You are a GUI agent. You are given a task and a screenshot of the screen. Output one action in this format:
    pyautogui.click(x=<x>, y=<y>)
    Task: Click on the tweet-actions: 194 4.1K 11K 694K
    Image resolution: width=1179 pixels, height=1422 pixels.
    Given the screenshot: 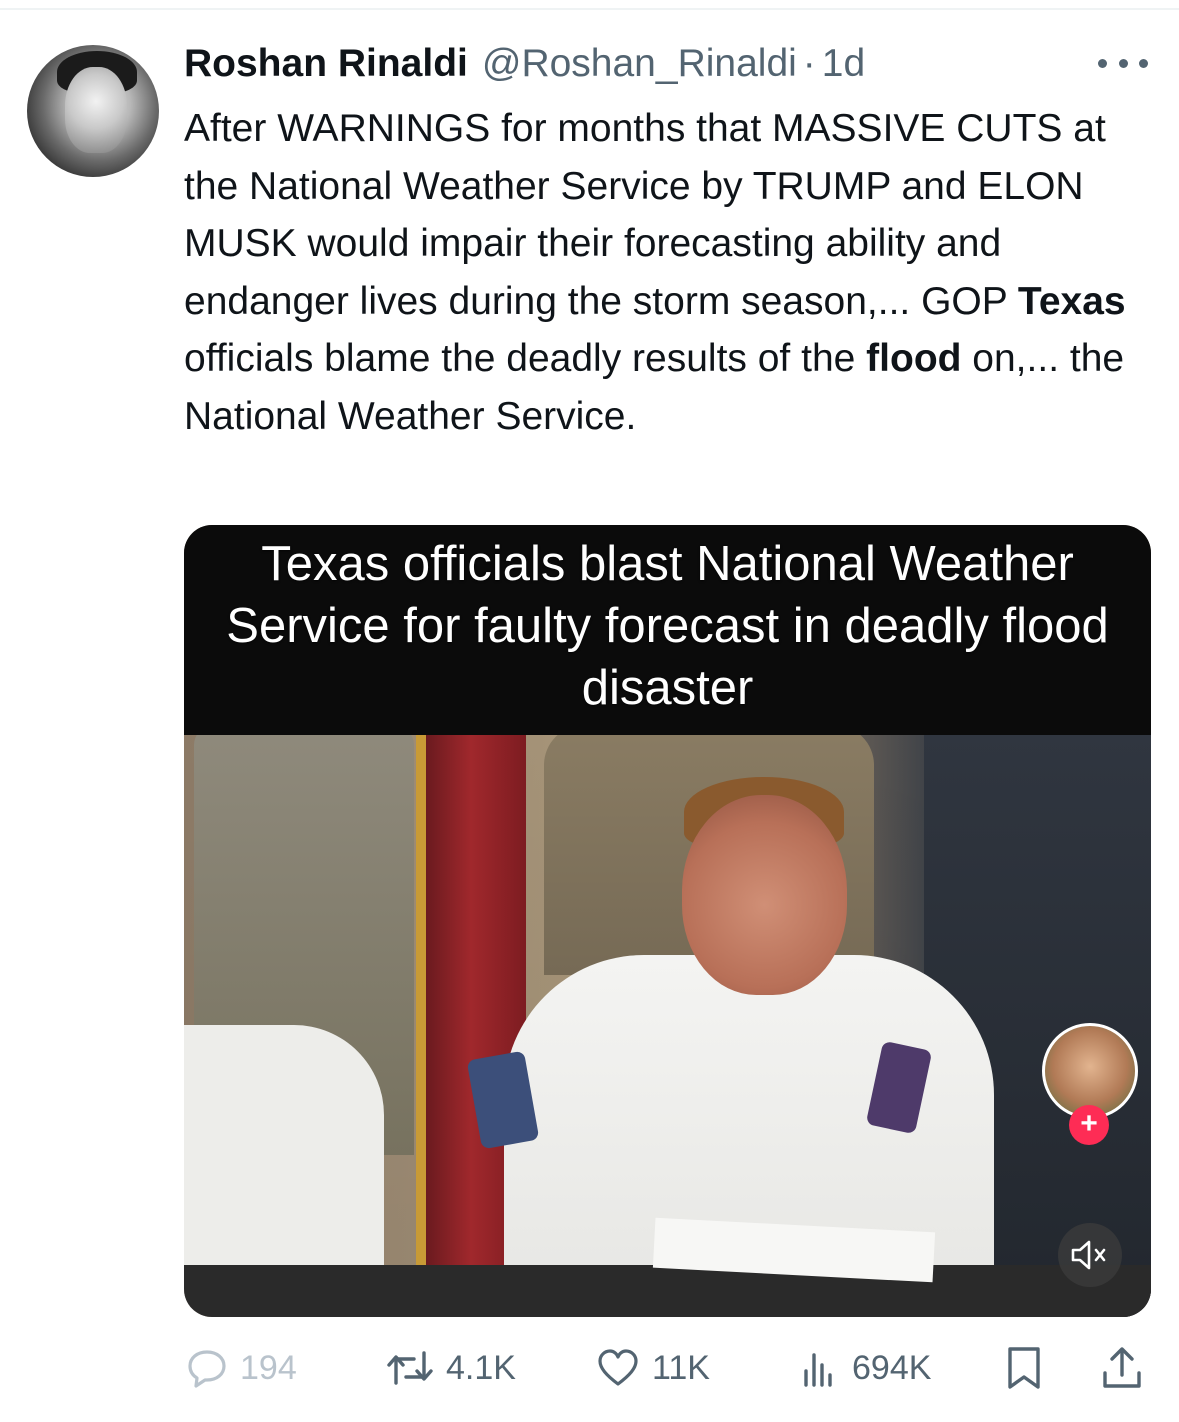 What is the action you would take?
    pyautogui.click(x=667, y=1368)
    